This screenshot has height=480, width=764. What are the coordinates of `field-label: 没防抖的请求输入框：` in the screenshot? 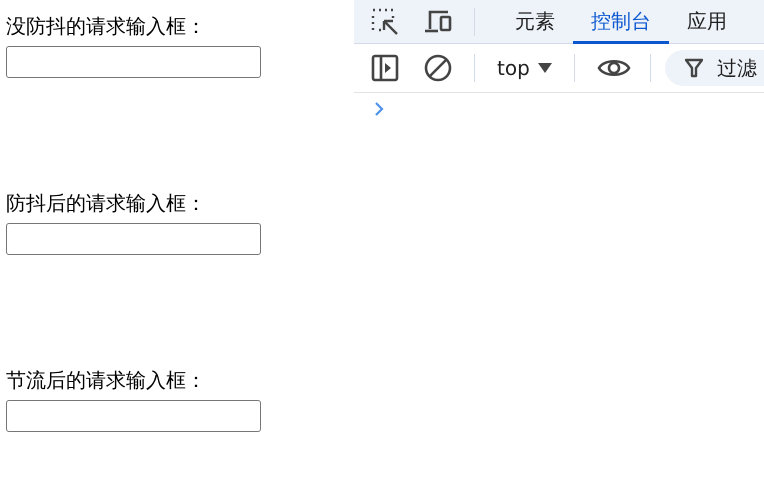 It's located at (106, 26).